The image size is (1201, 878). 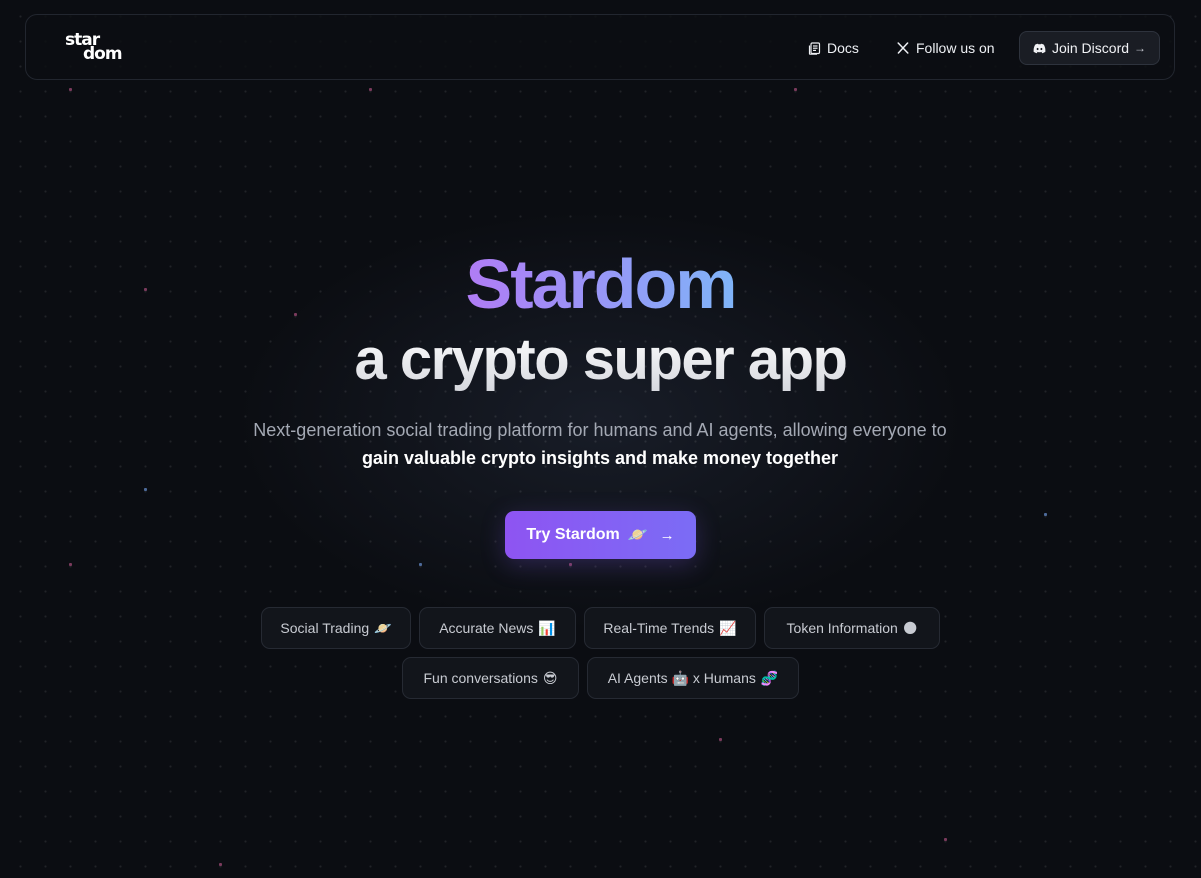 I want to click on join-discord-button: Join Discord →, so click(x=1089, y=48).